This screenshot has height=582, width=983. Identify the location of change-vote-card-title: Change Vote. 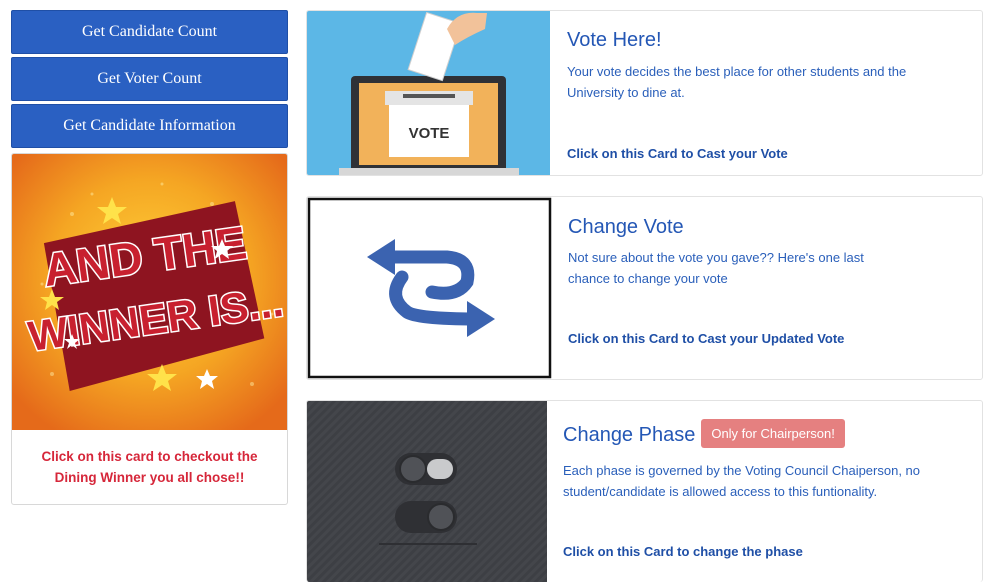
(626, 227).